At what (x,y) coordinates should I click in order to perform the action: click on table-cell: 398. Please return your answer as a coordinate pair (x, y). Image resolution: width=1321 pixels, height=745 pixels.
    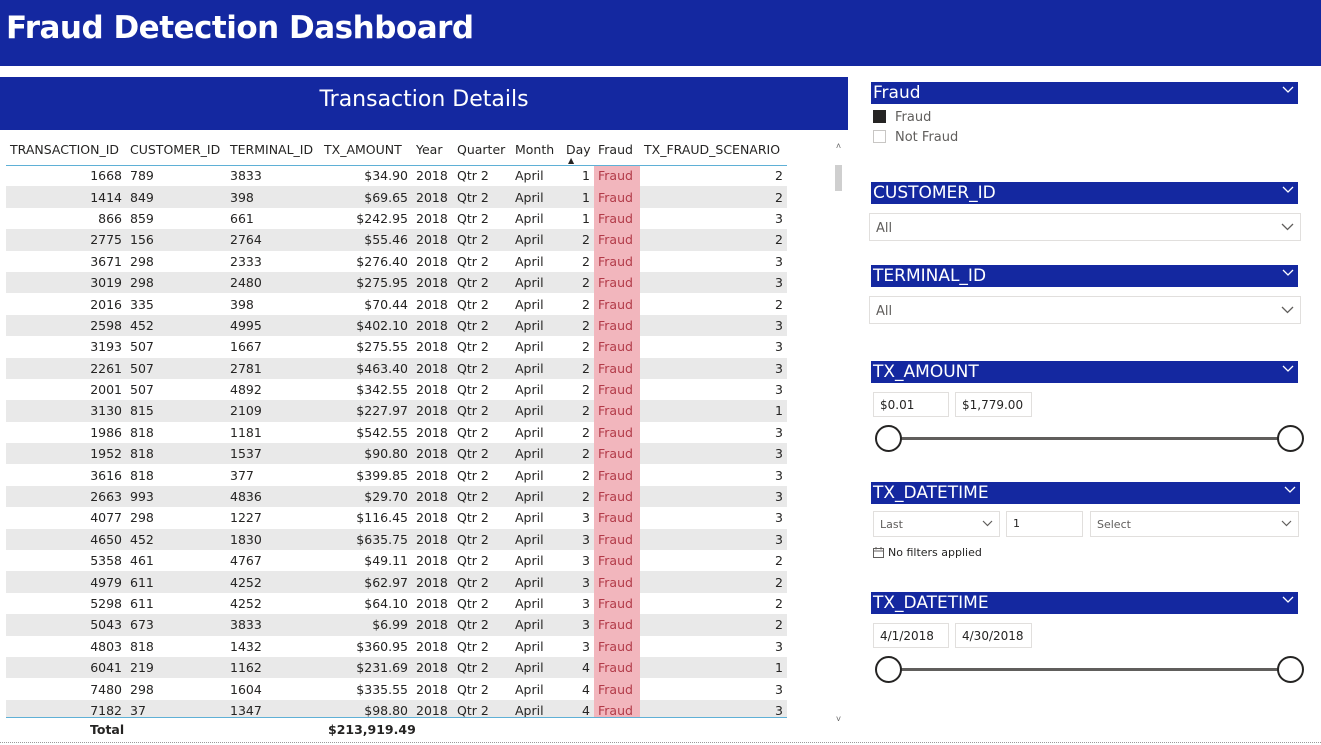
    Looking at the image, I should click on (273, 197).